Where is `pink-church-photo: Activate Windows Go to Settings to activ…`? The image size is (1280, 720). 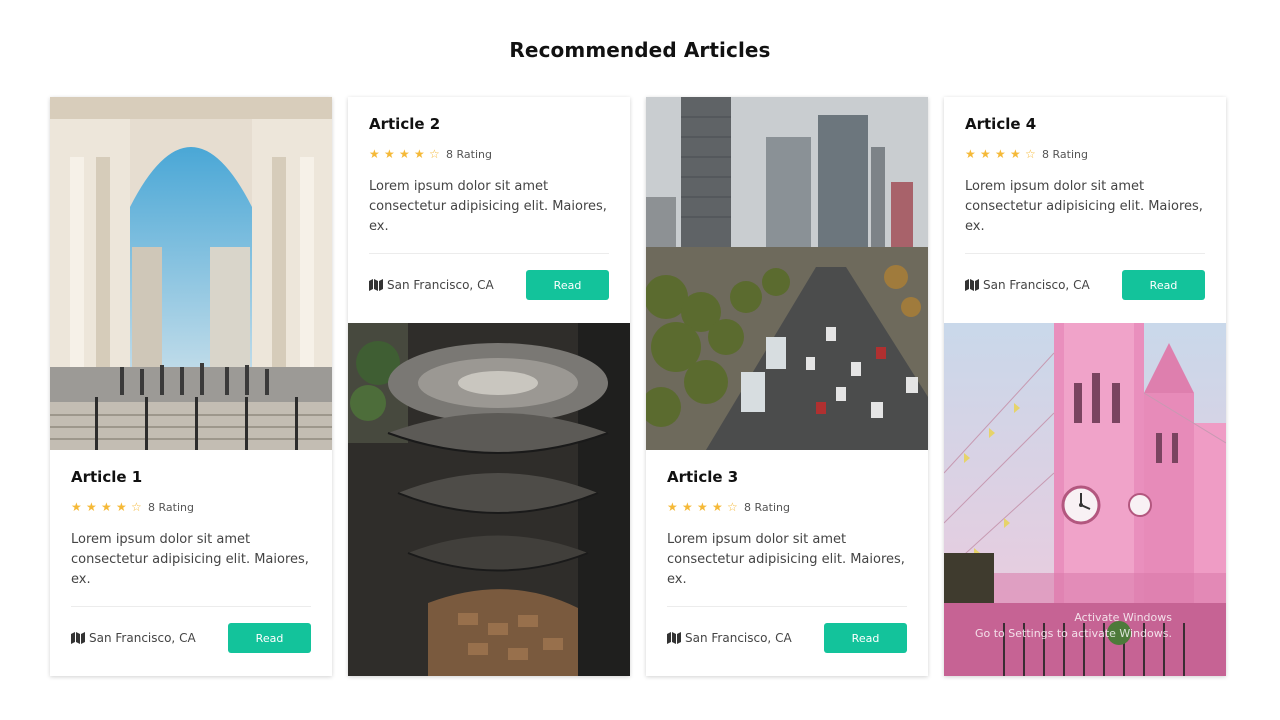
pink-church-photo: Activate Windows Go to Settings to activ… is located at coordinates (1085, 499).